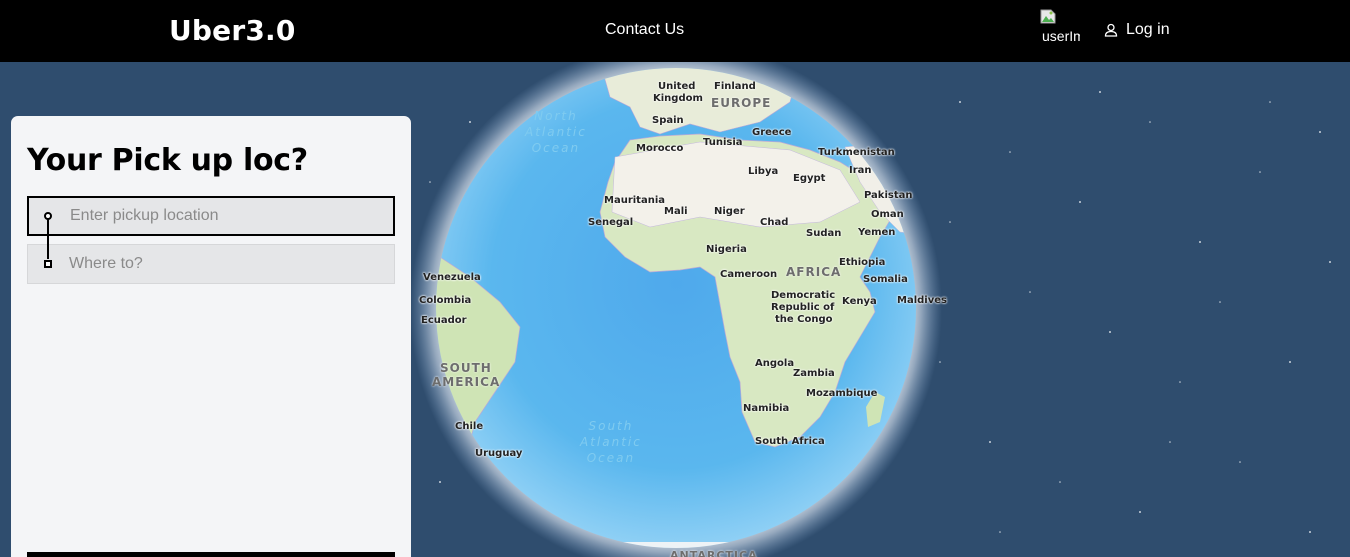 This screenshot has width=1350, height=557. I want to click on label-angola: Angola, so click(775, 363).